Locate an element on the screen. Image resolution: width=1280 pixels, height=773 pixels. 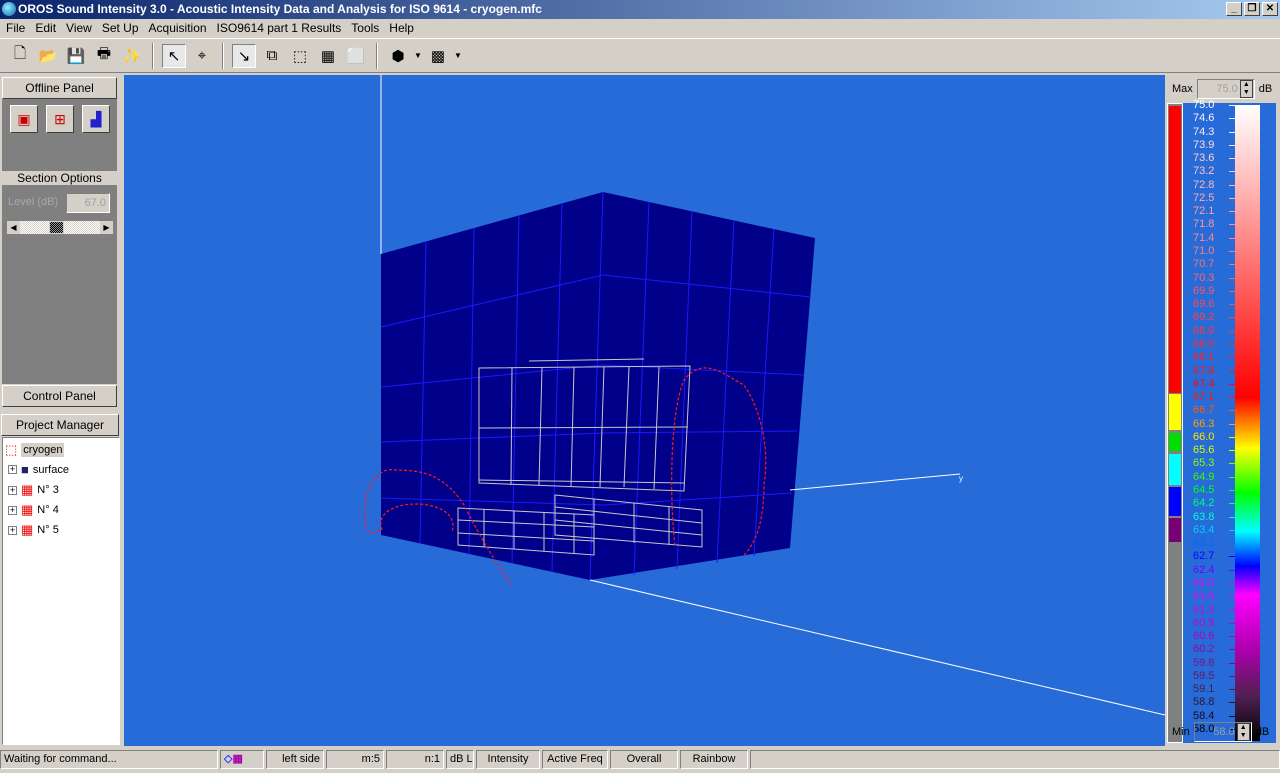
move-icon: ⧉ is located at coordinates (272, 56).